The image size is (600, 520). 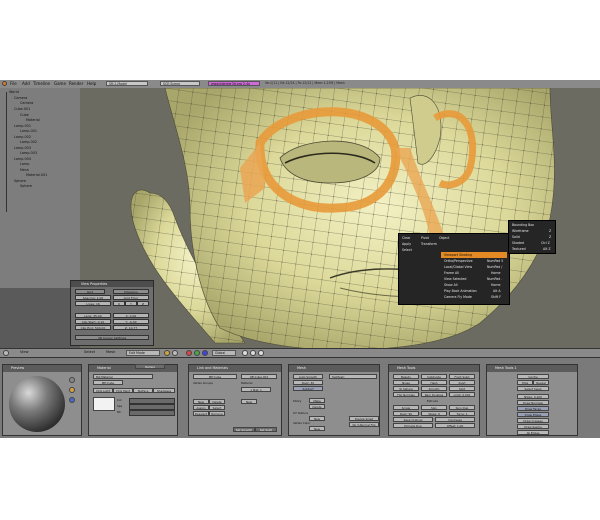 I want to click on all-edges-toggle: All Edges, so click(x=533, y=432).